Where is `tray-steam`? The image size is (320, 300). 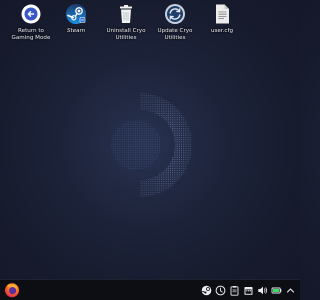
tray-steam is located at coordinates (206, 290).